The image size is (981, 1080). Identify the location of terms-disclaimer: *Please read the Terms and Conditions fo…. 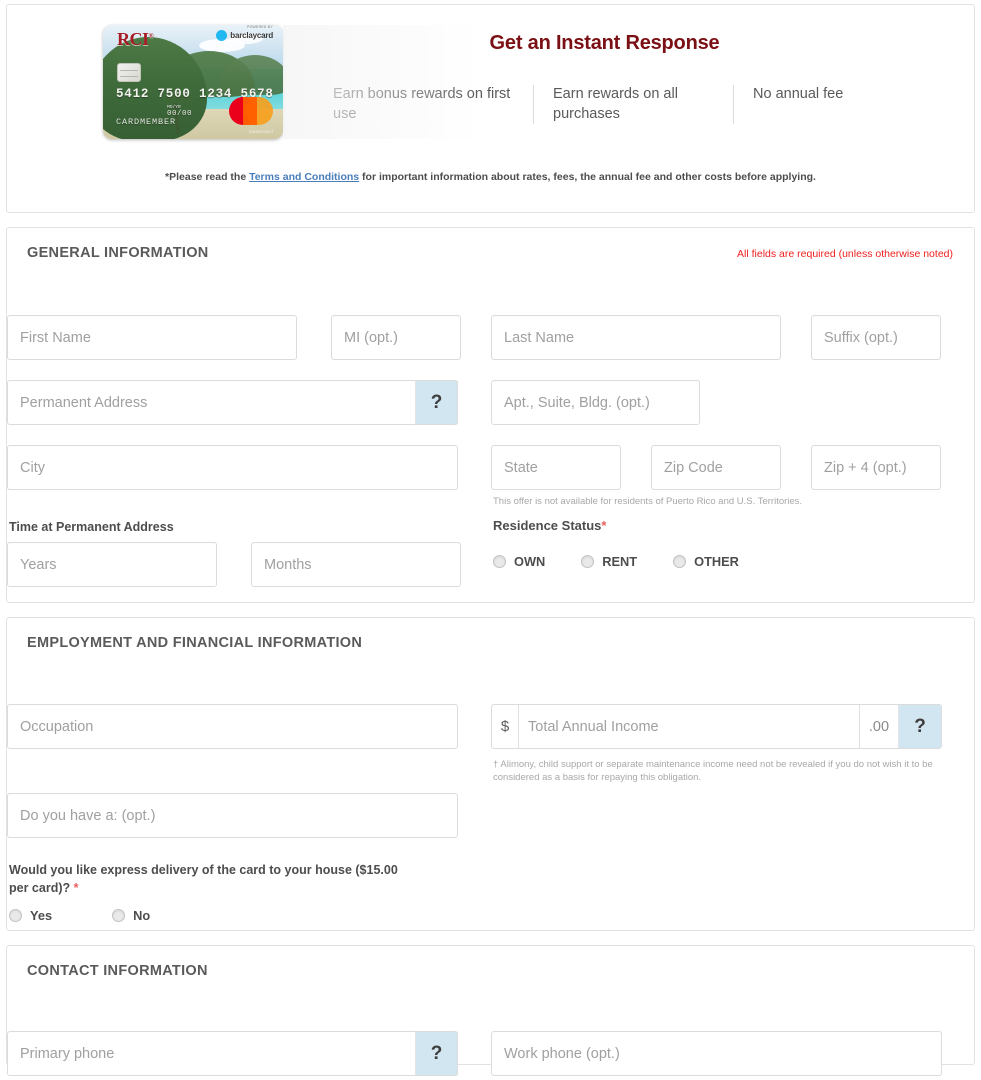
(490, 177).